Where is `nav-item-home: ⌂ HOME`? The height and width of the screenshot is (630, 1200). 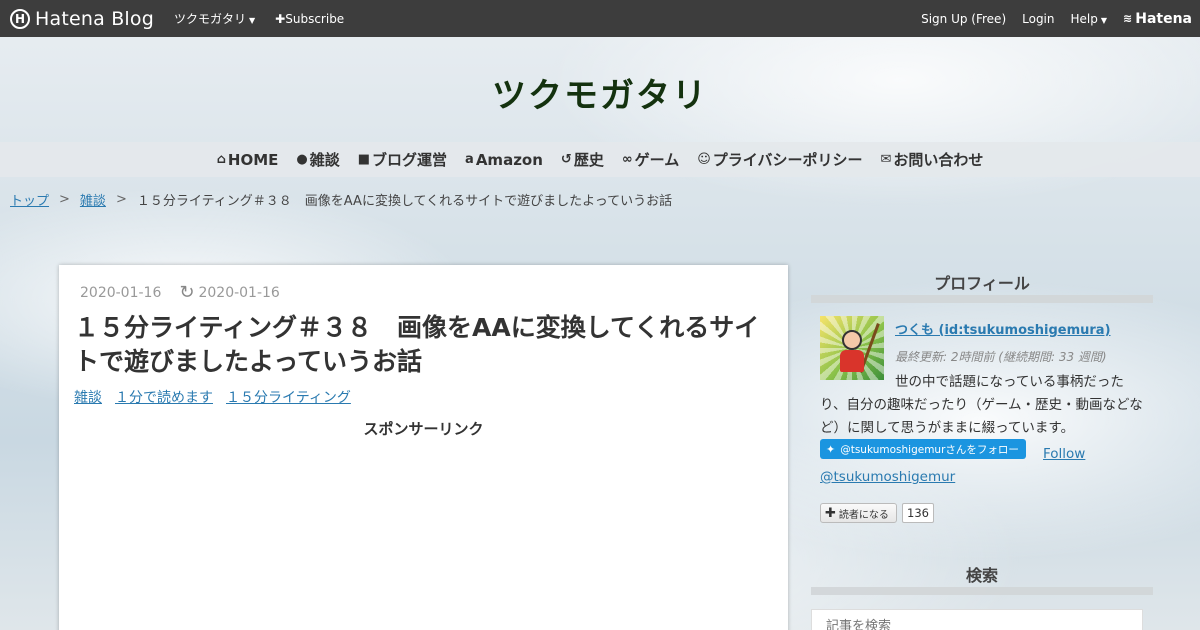
nav-item-home: ⌂ HOME is located at coordinates (248, 160).